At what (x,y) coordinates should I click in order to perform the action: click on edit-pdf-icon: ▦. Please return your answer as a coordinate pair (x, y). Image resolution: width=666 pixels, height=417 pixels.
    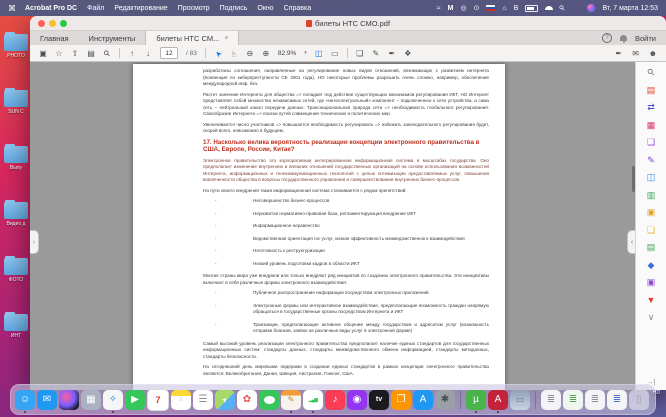
    Looking at the image, I should click on (651, 125).